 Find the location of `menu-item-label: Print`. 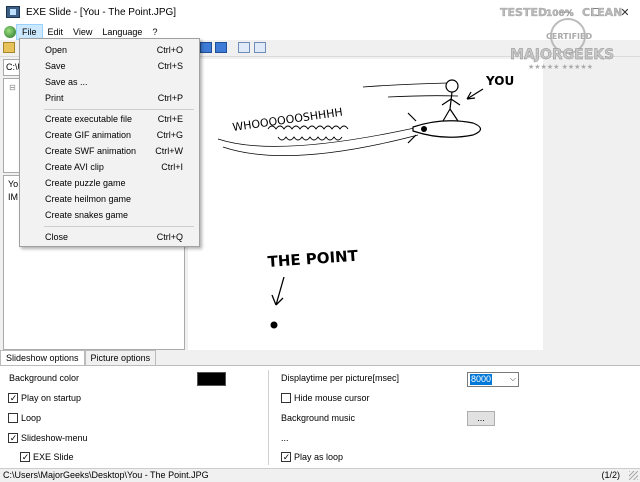

menu-item-label: Print is located at coordinates (54, 98).